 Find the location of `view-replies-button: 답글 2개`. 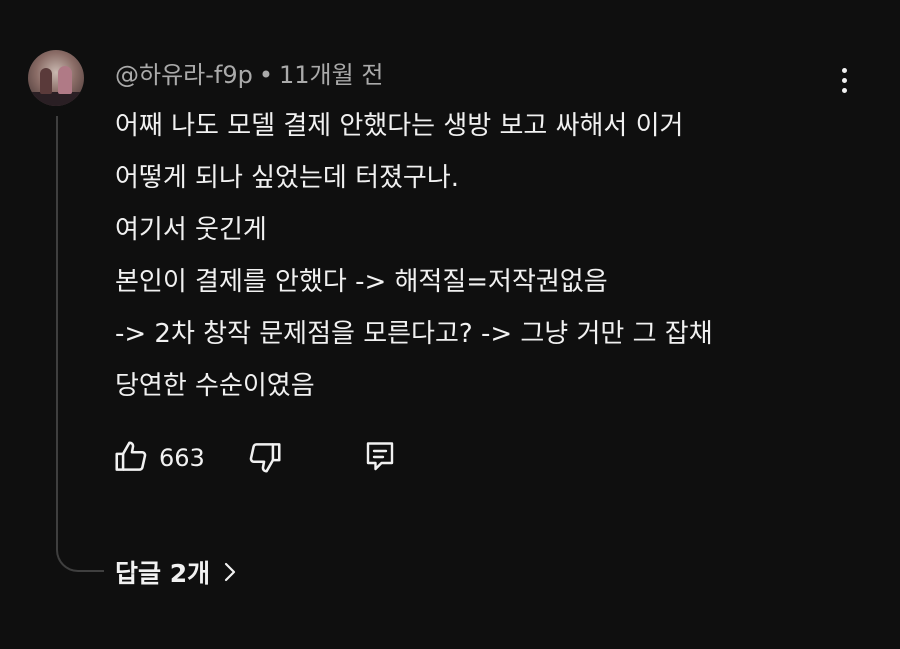

view-replies-button: 답글 2개 is located at coordinates (177, 572).